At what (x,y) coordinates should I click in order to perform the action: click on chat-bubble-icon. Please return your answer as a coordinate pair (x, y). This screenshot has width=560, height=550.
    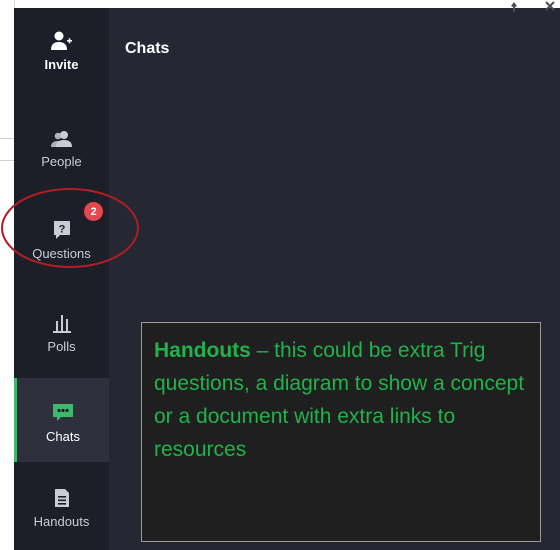
    Looking at the image, I should click on (63, 410).